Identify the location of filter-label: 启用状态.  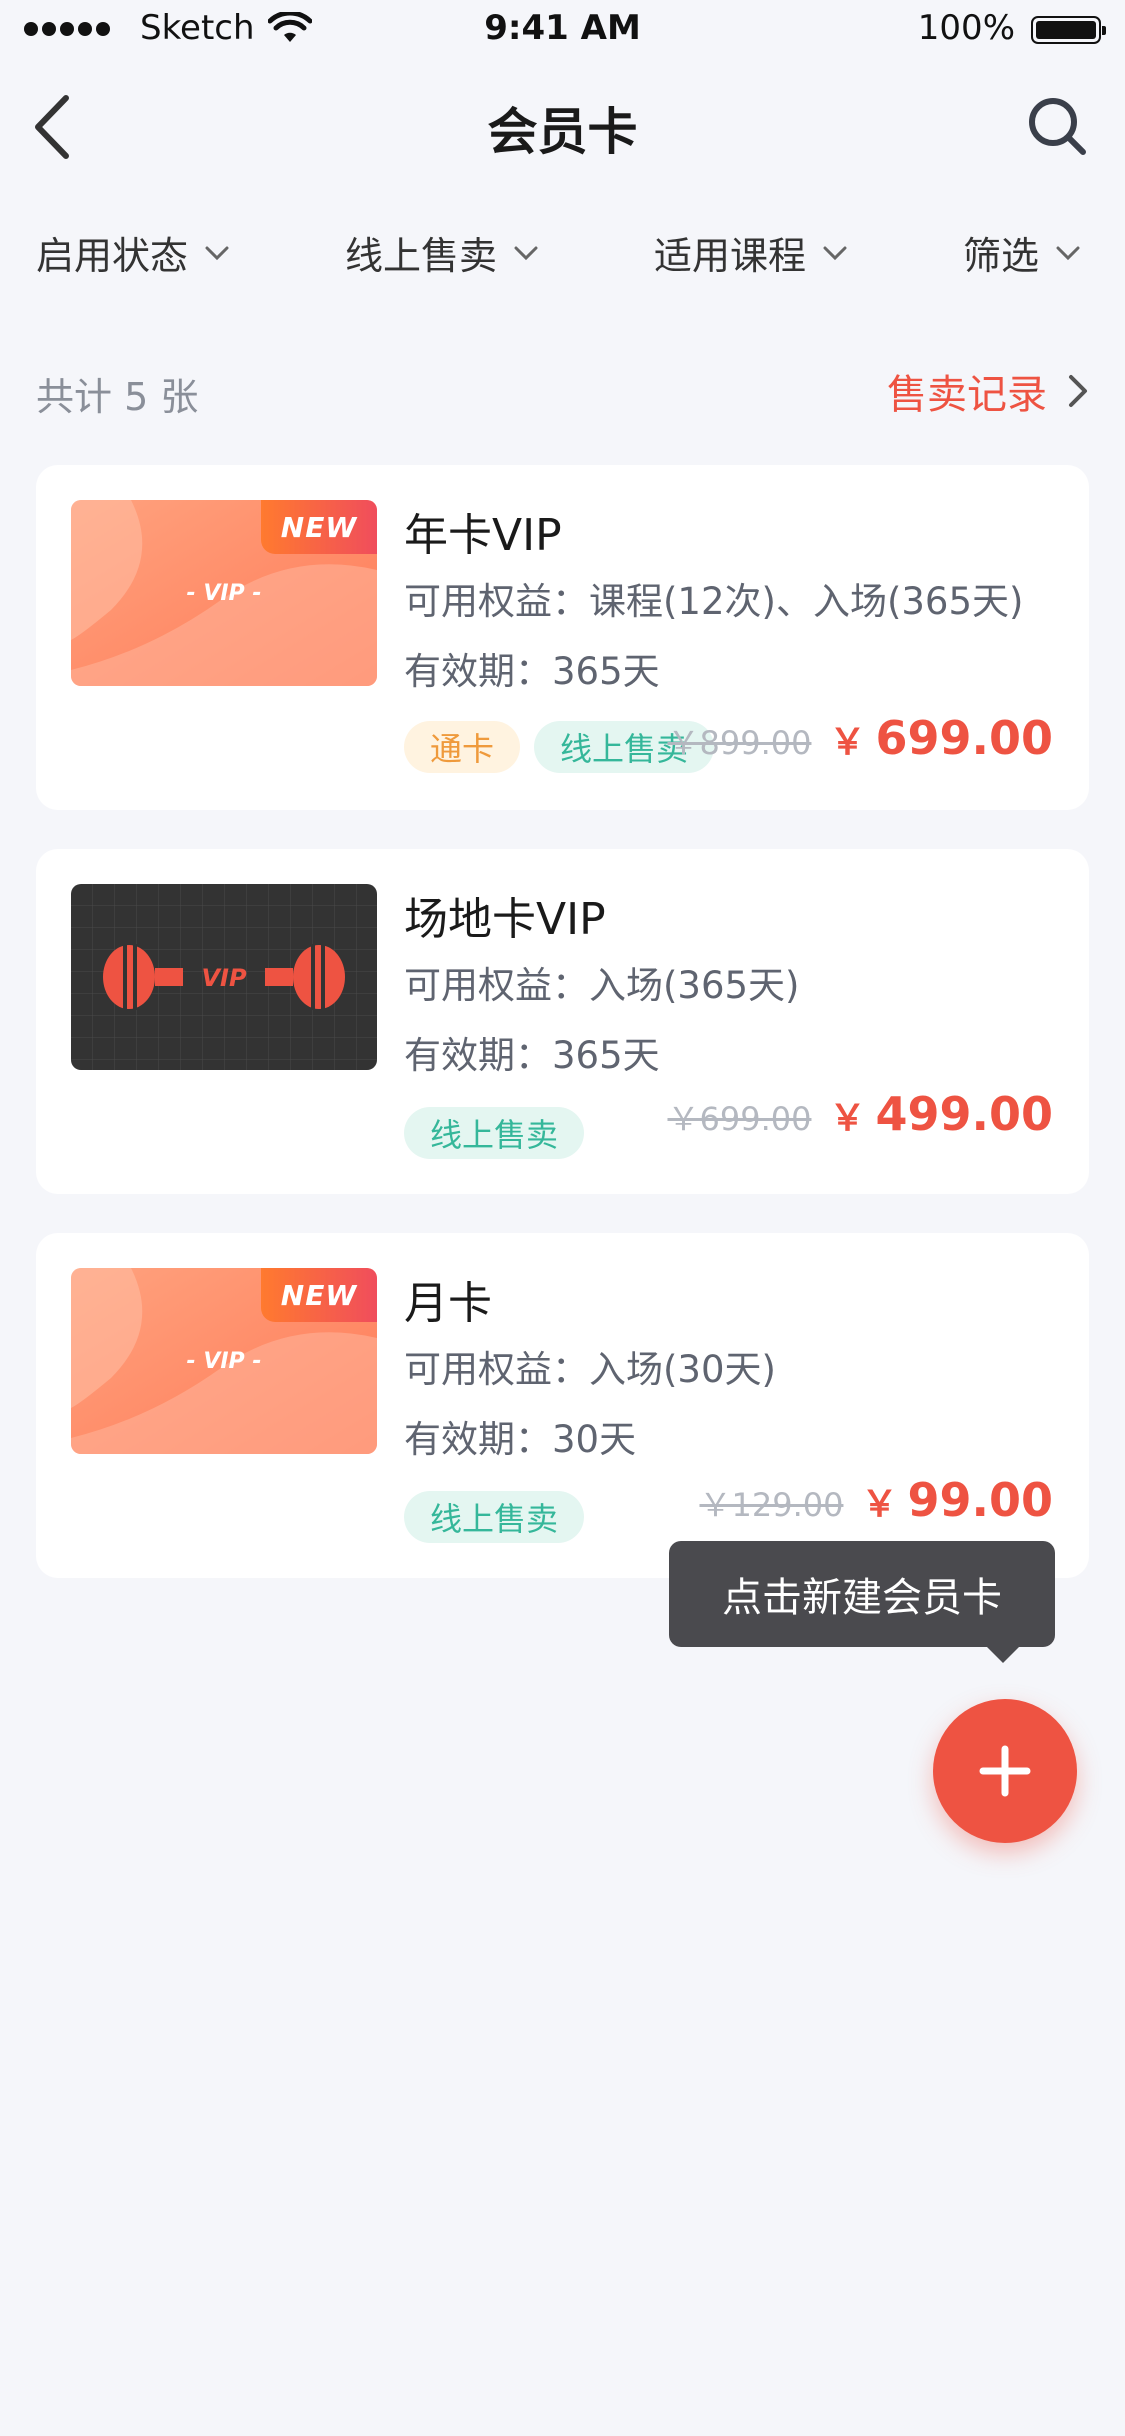
(112, 256).